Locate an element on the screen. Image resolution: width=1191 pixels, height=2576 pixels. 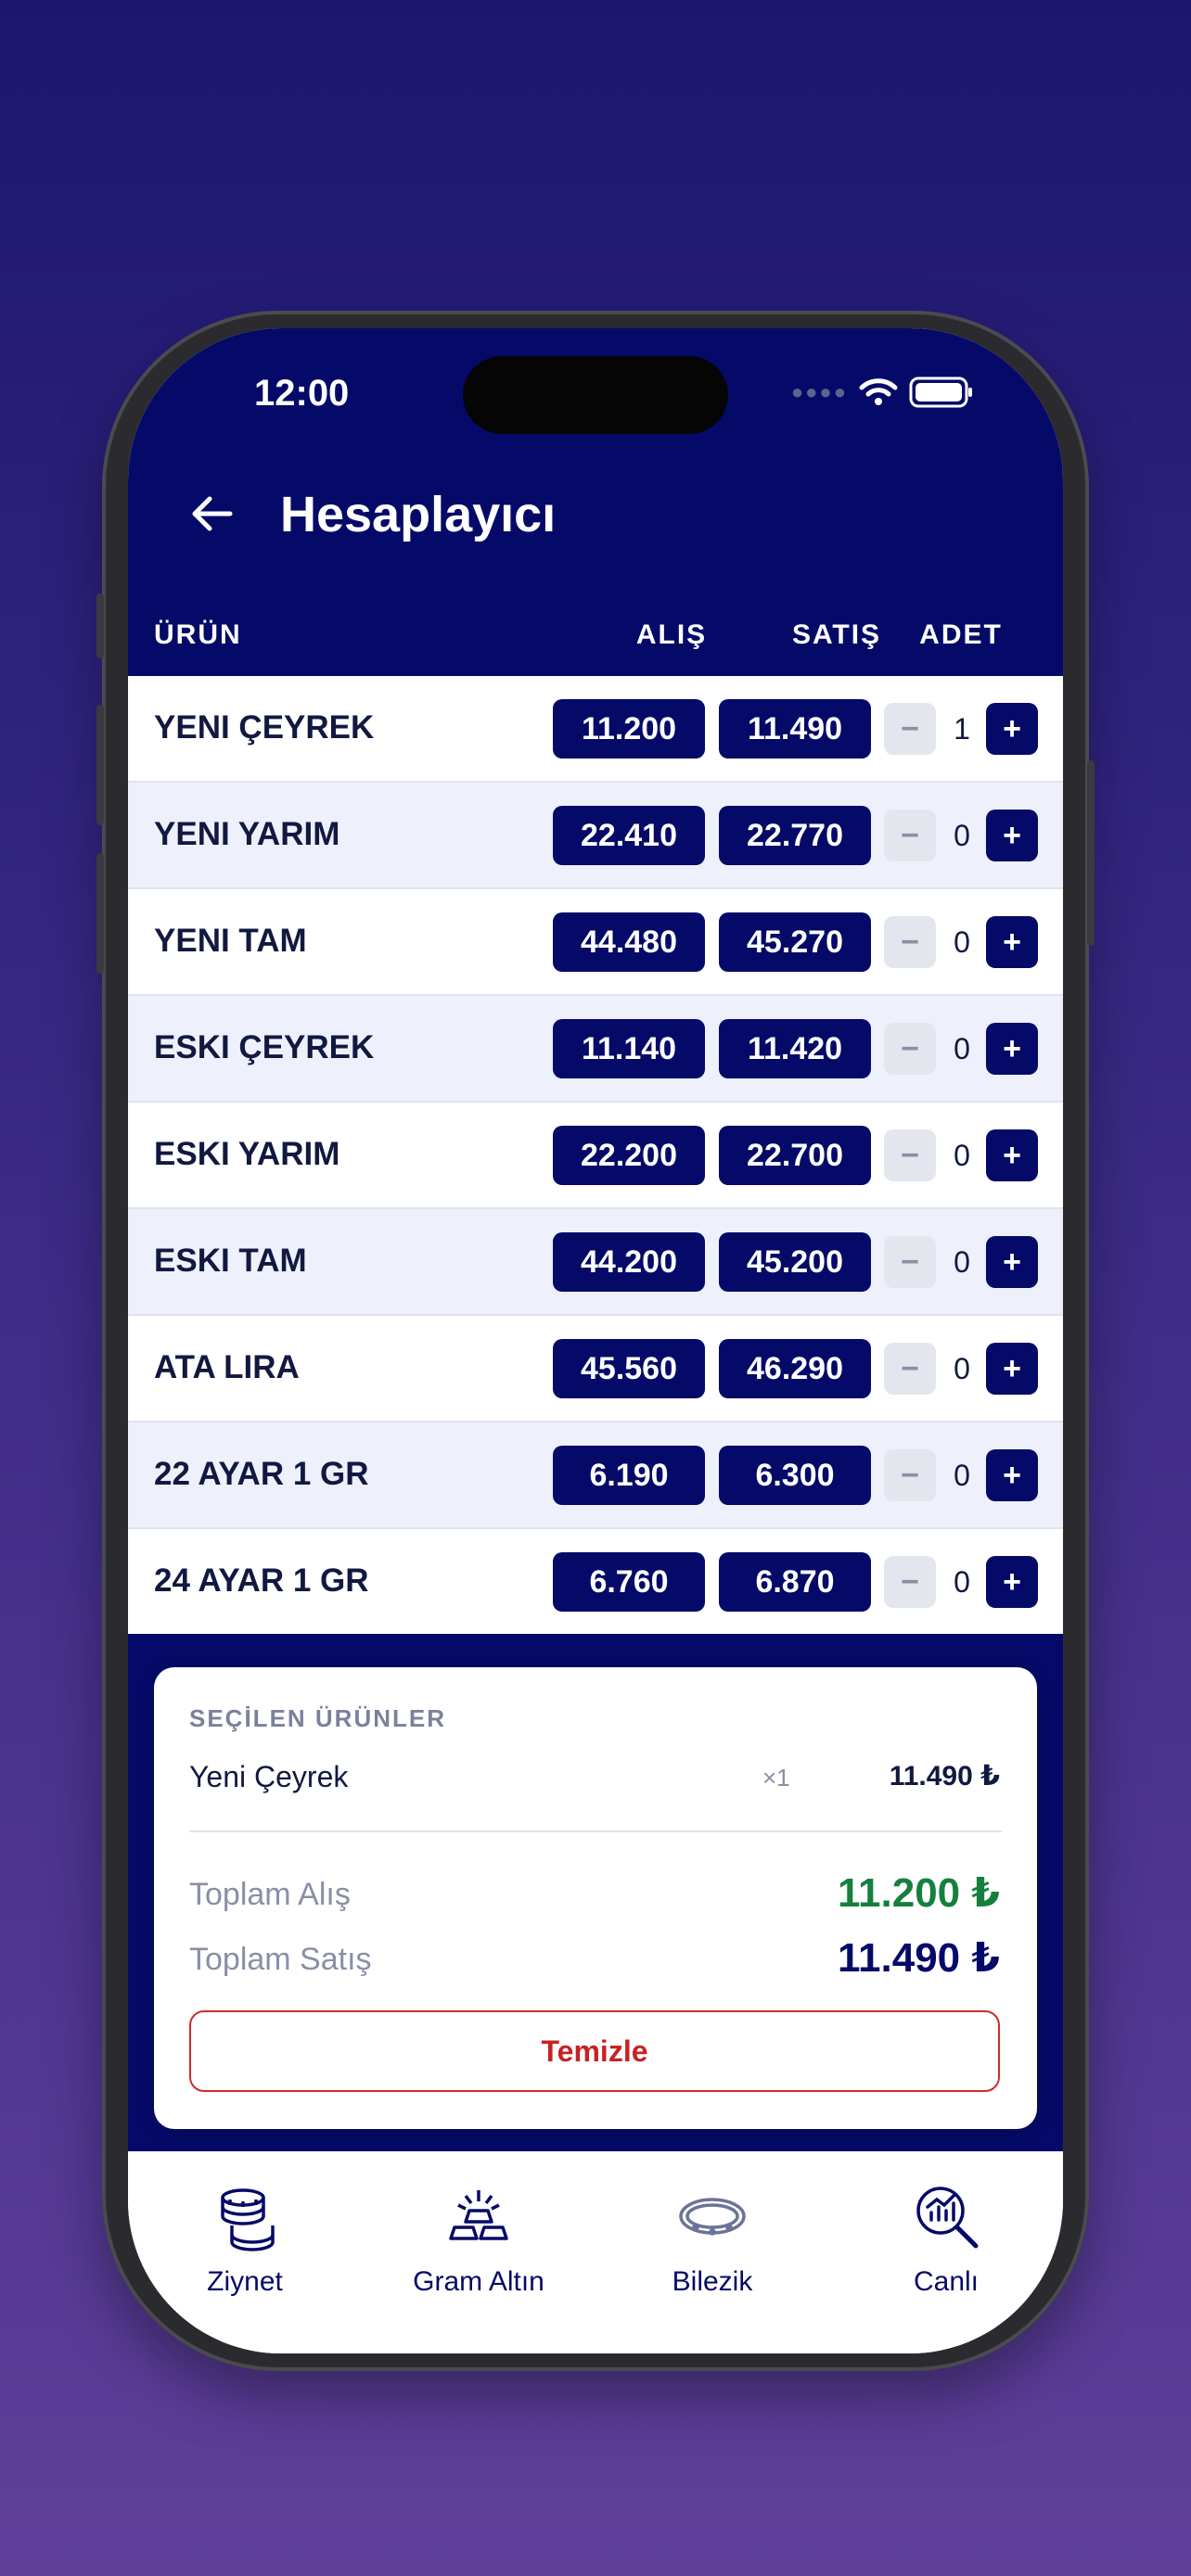
sell-price-button: 11.420 is located at coordinates (795, 1049).